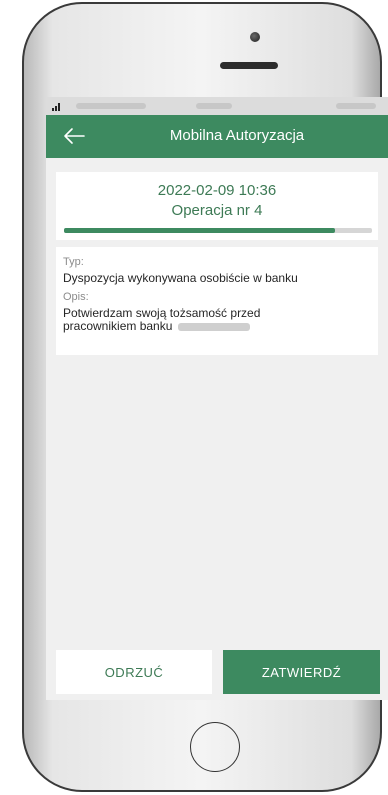 This screenshot has width=388, height=795. What do you see at coordinates (74, 136) in the screenshot?
I see `arrow-left-icon` at bounding box center [74, 136].